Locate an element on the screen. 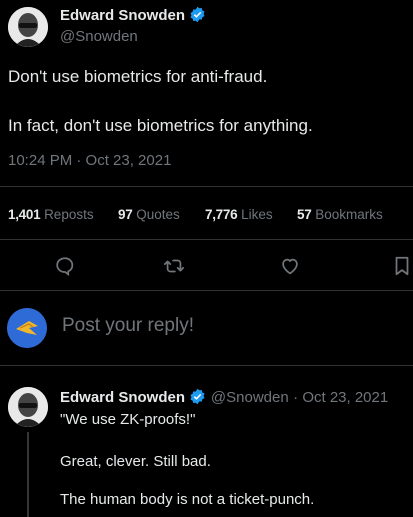 Image resolution: width=413 pixels, height=517 pixels. reply-author-avatar is located at coordinates (28, 407).